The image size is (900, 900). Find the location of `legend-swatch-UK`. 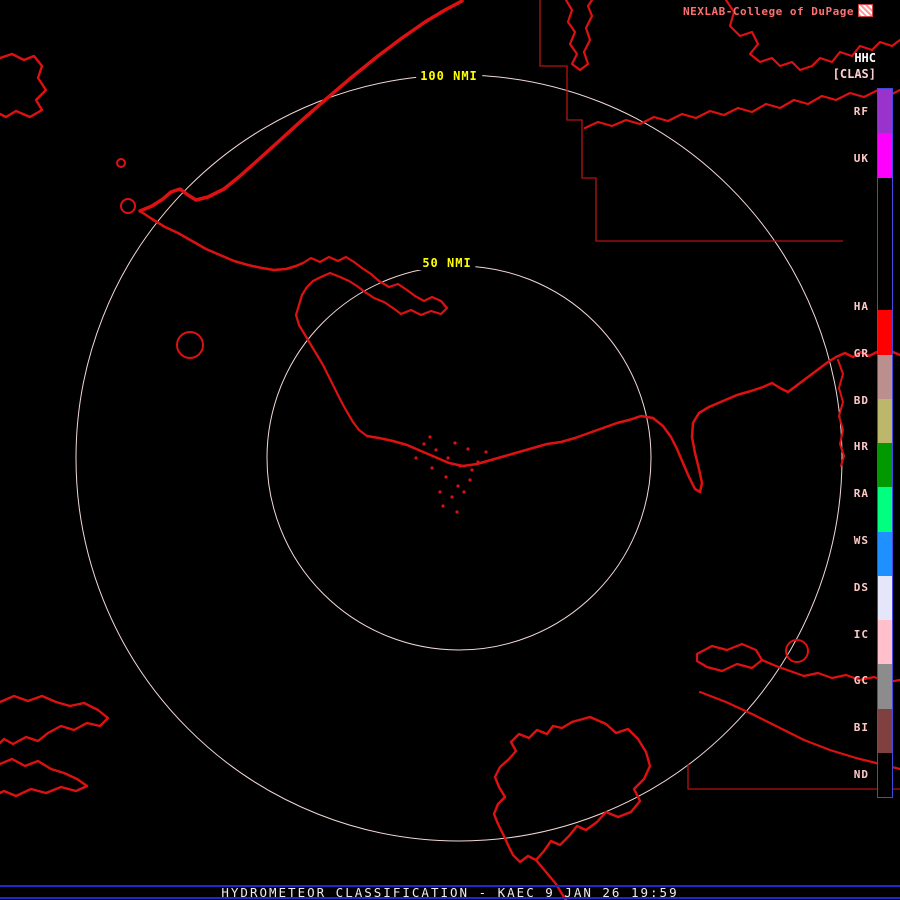

legend-swatch-UK is located at coordinates (885, 155).